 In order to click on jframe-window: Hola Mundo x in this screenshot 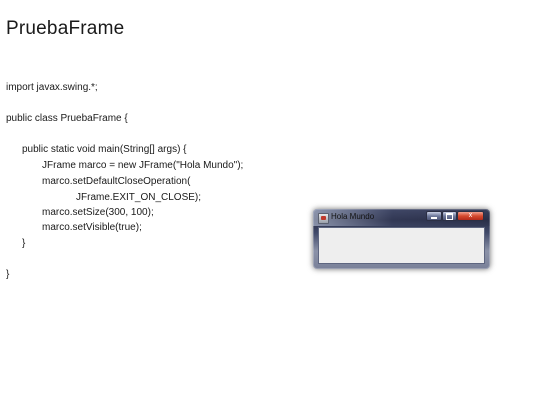, I will do `click(401, 239)`.